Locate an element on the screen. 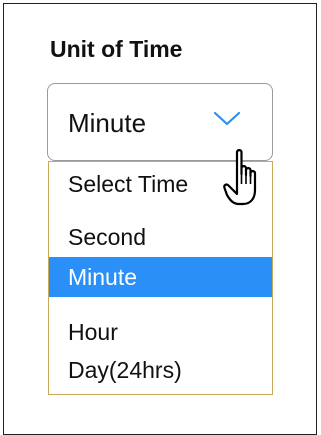  option-hour: Hour is located at coordinates (160, 332).